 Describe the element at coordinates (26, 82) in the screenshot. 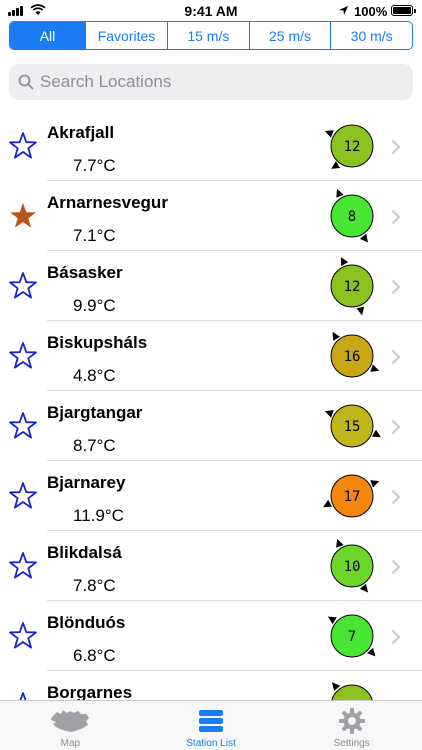

I see `search-icon` at that location.